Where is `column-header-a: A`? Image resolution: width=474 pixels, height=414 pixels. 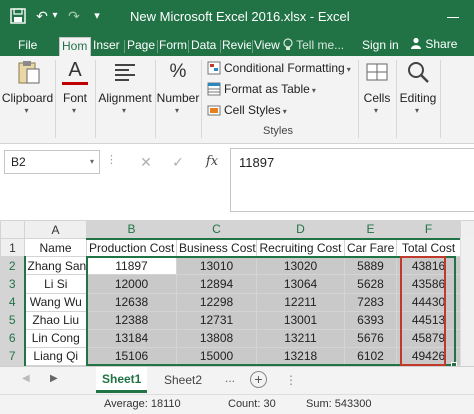
column-header-a: A is located at coordinates (55, 229).